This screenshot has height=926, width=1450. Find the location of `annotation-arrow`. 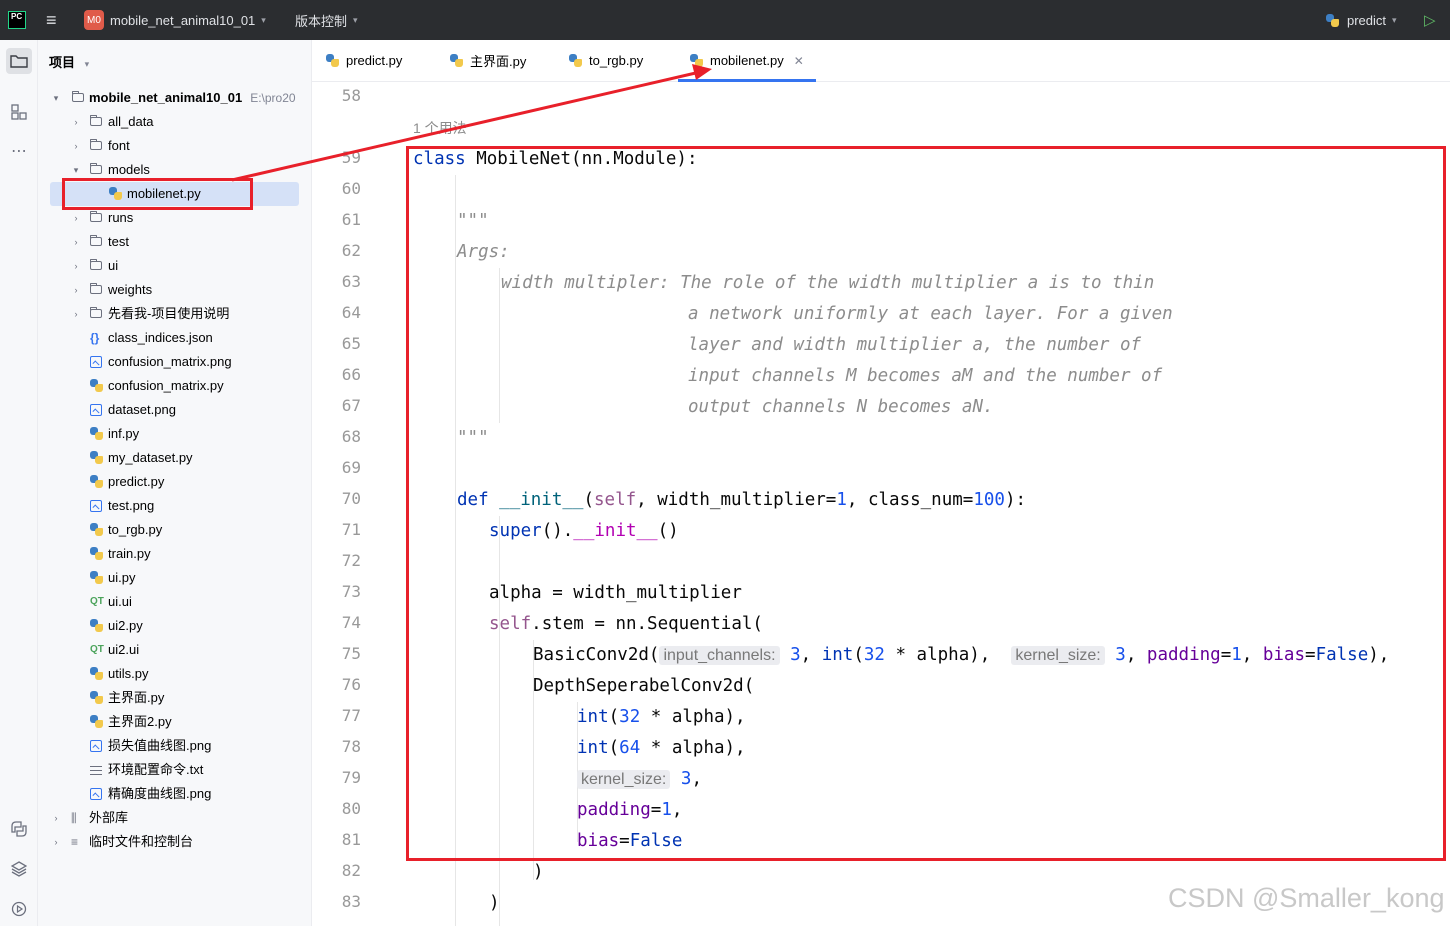

annotation-arrow is located at coordinates (471, 123).